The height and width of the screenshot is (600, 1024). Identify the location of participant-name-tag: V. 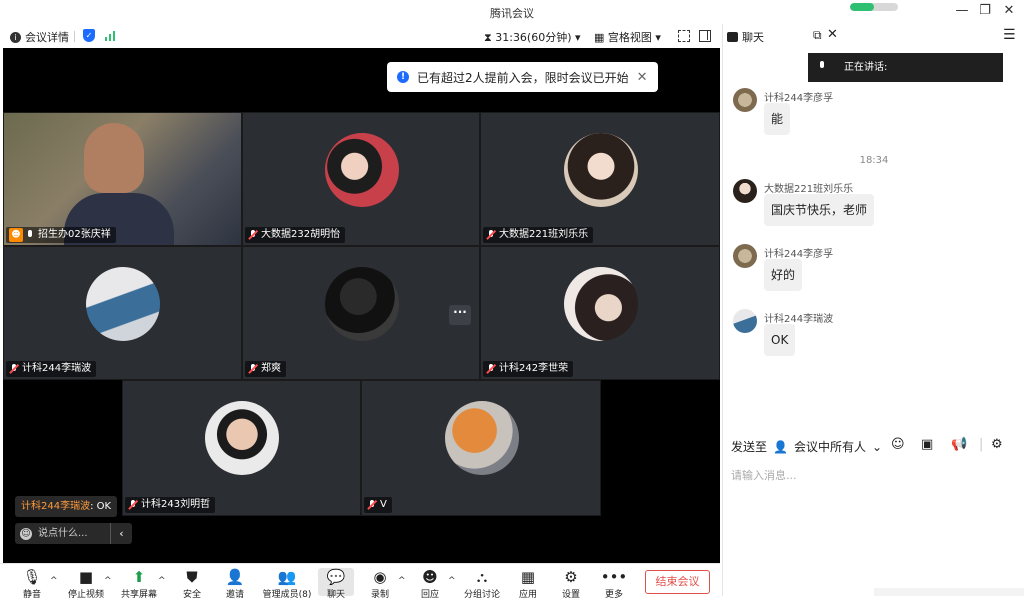
(378, 505).